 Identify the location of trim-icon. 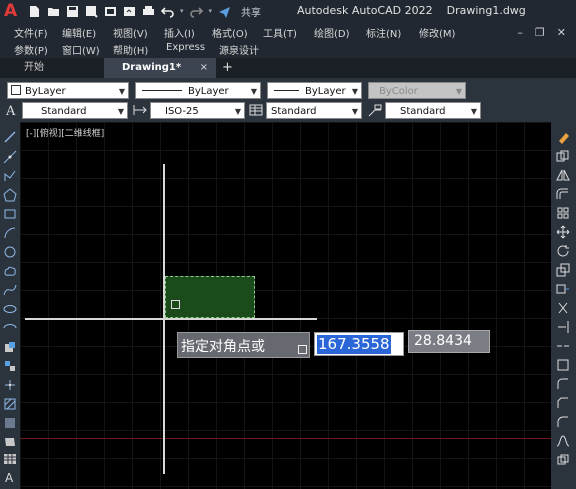
(563, 308).